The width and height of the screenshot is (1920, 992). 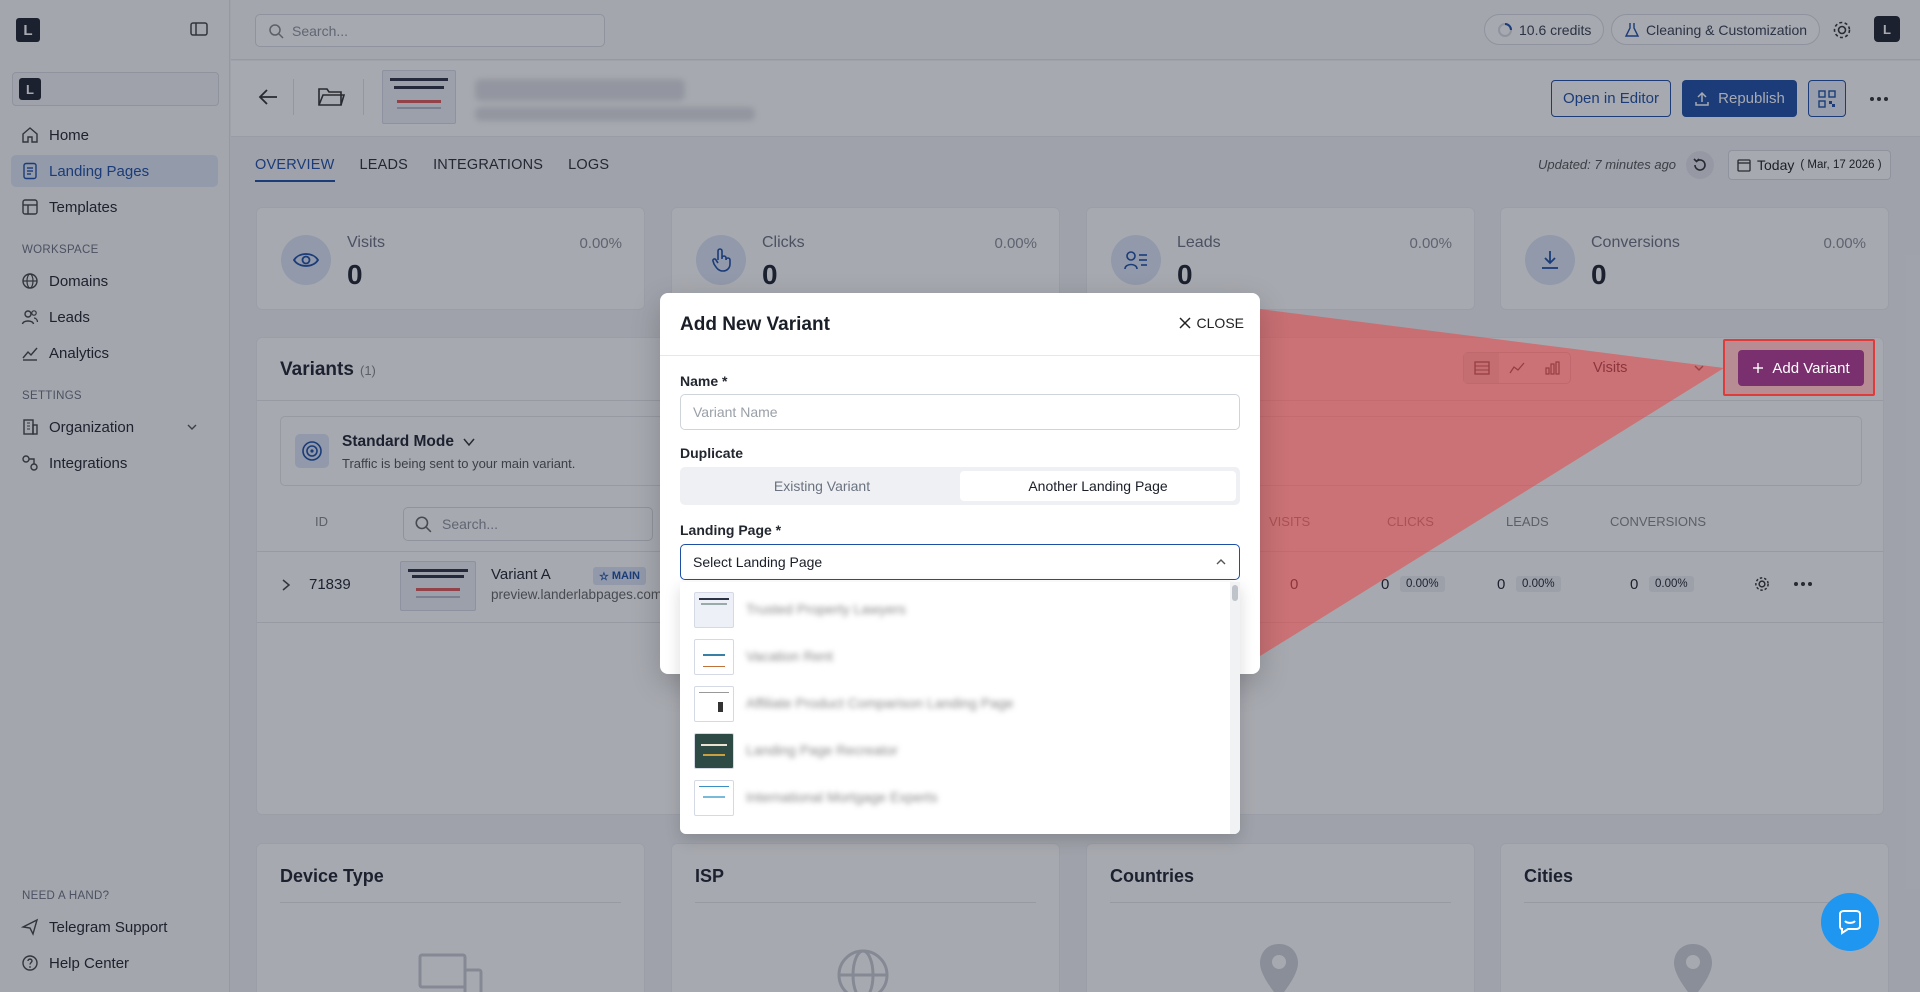 What do you see at coordinates (1235, 708) in the screenshot?
I see `dropdown-scrollbar-track` at bounding box center [1235, 708].